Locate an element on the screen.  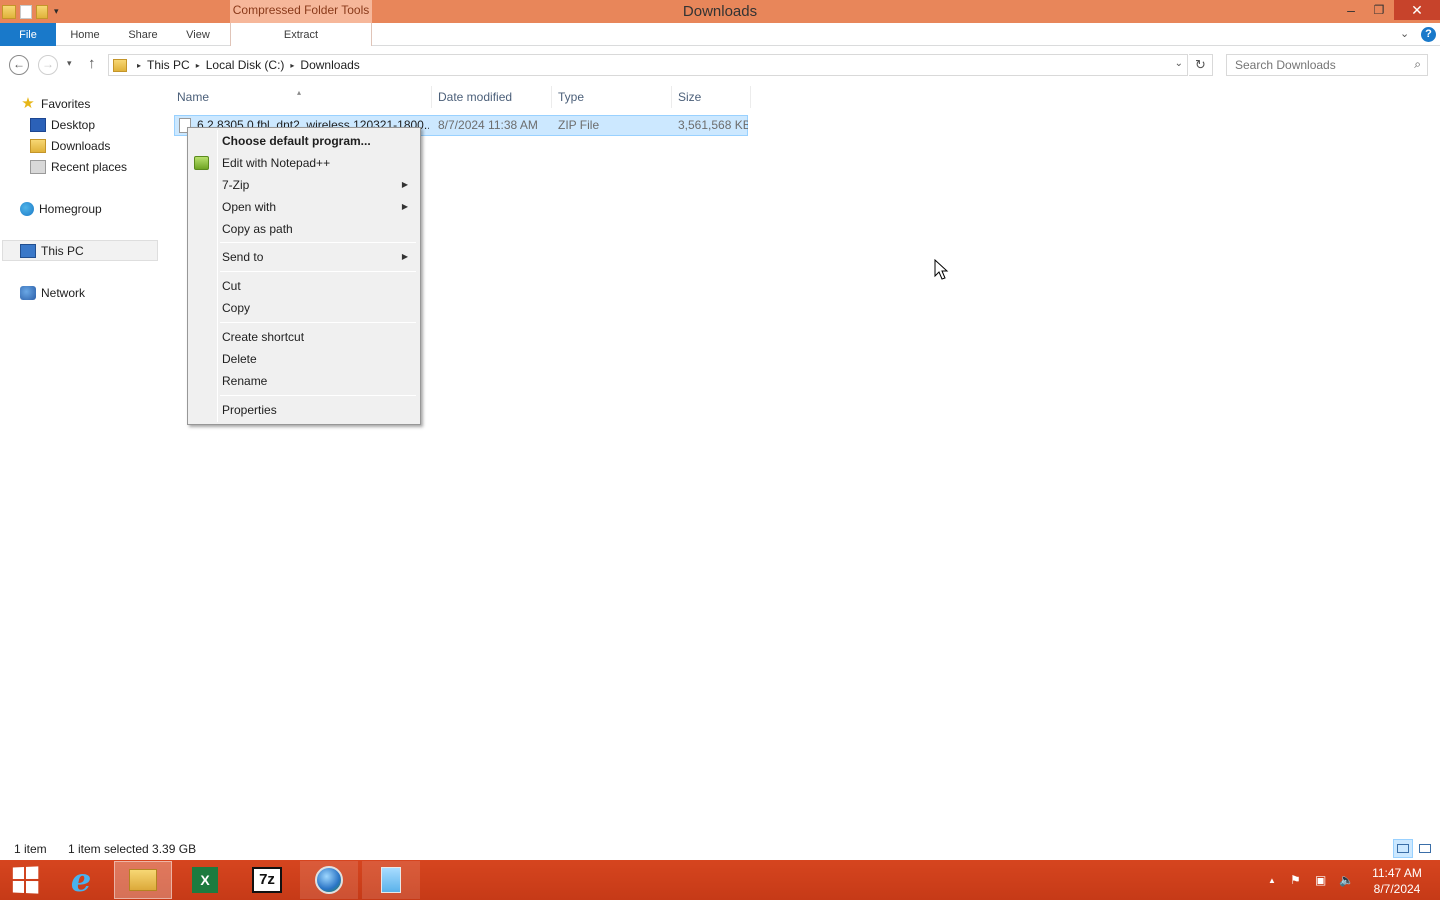
nav-this-pc-label: This PC is located at coordinates (62, 250).